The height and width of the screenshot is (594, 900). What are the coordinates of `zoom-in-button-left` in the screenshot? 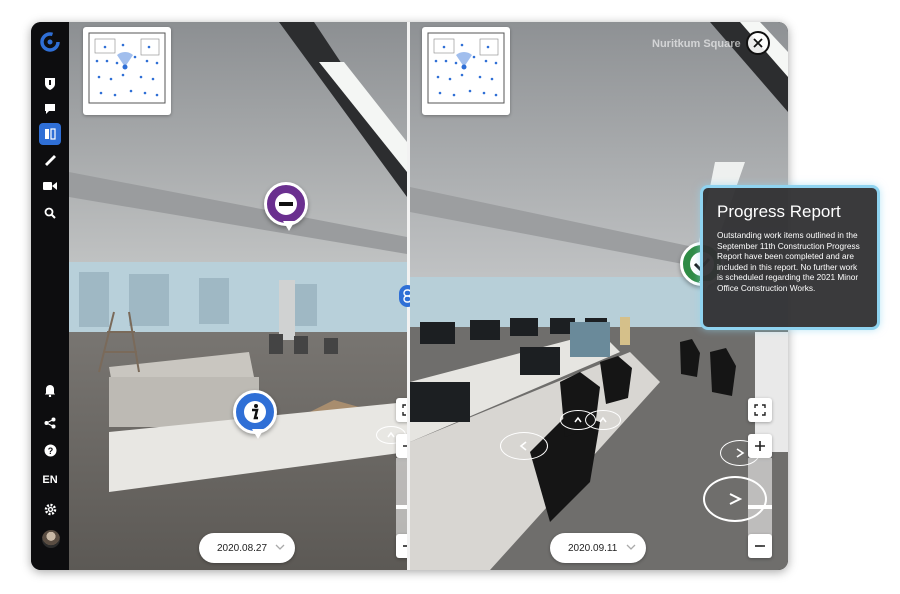 It's located at (401, 446).